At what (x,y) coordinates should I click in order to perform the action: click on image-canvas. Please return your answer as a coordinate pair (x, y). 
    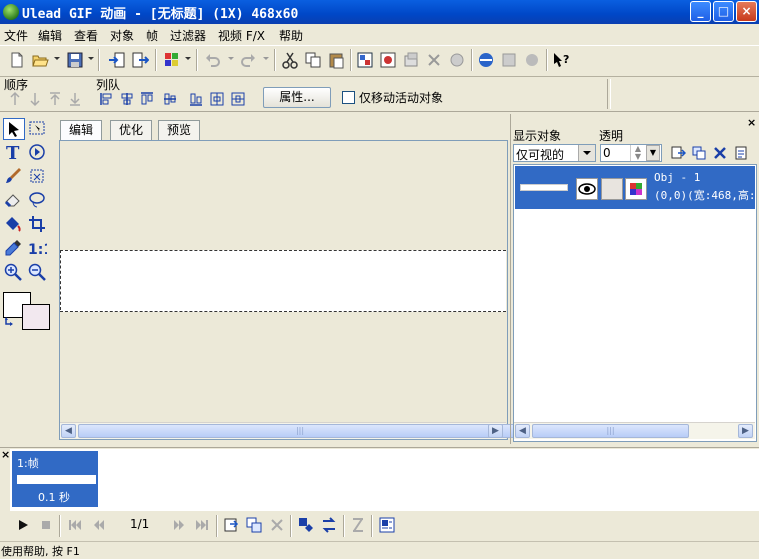
    Looking at the image, I should click on (283, 281).